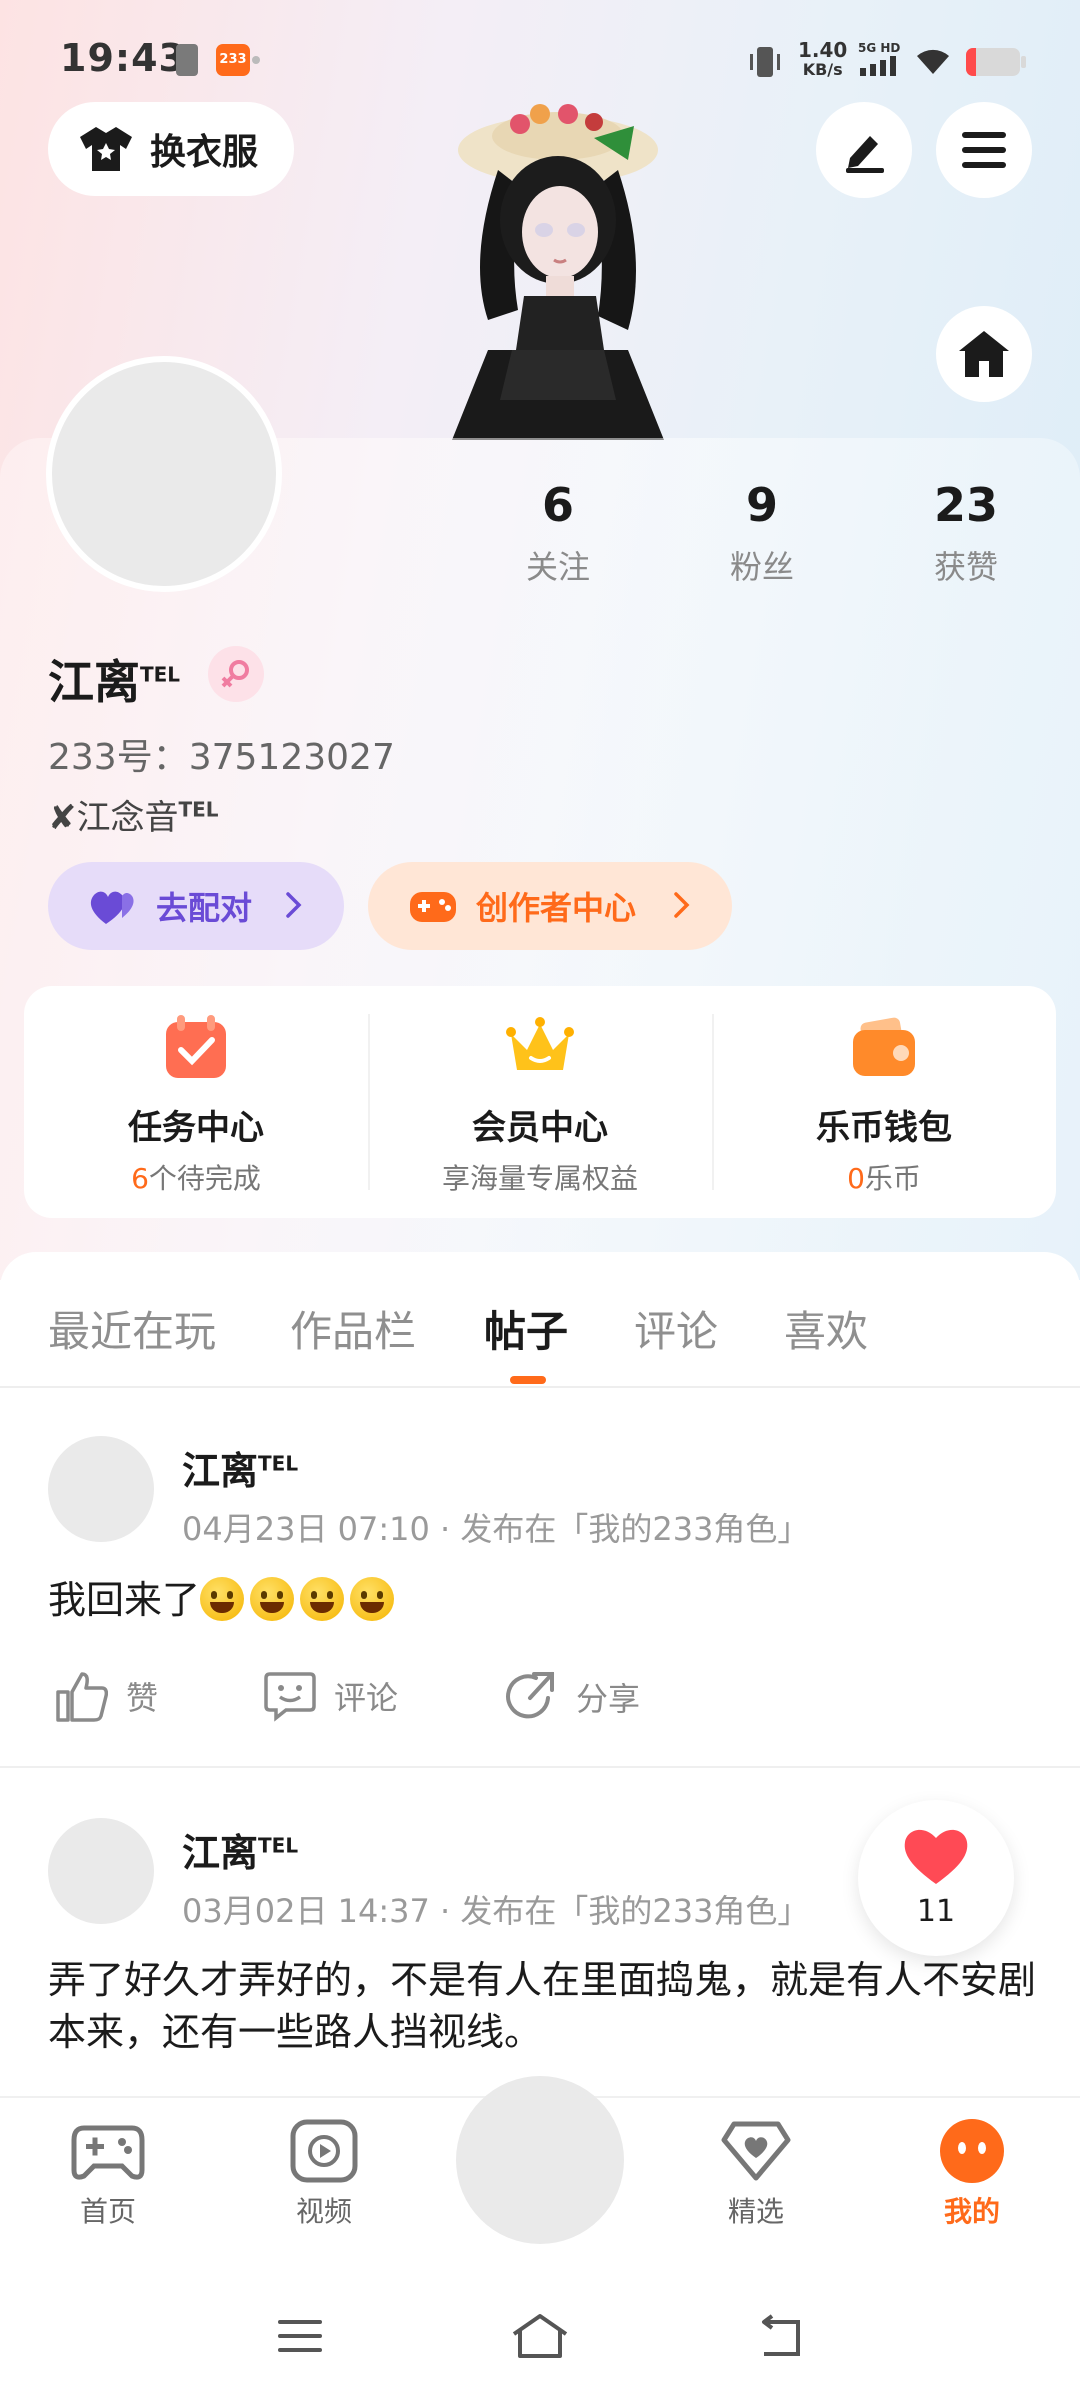 The height and width of the screenshot is (2400, 1080). What do you see at coordinates (558, 270) in the screenshot?
I see `avatar-character-image` at bounding box center [558, 270].